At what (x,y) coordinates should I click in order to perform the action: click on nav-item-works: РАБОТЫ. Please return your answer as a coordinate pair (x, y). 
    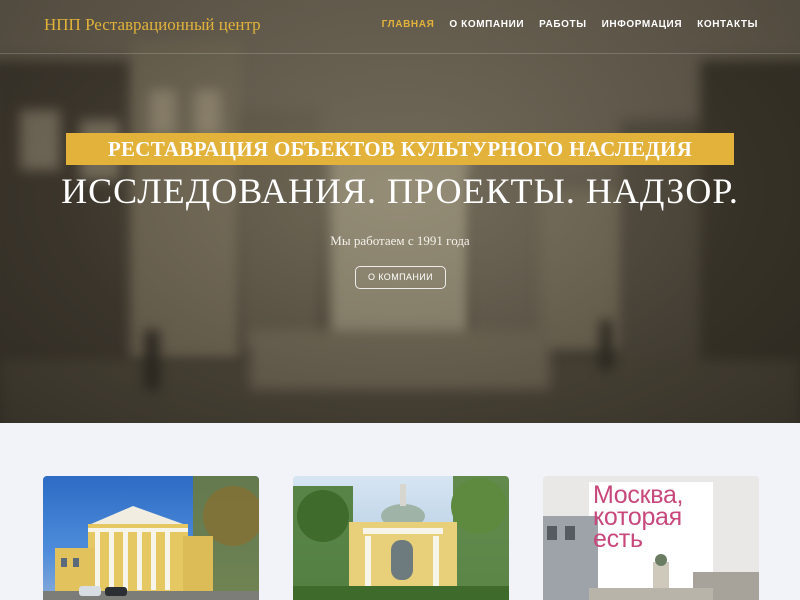
    Looking at the image, I should click on (562, 24).